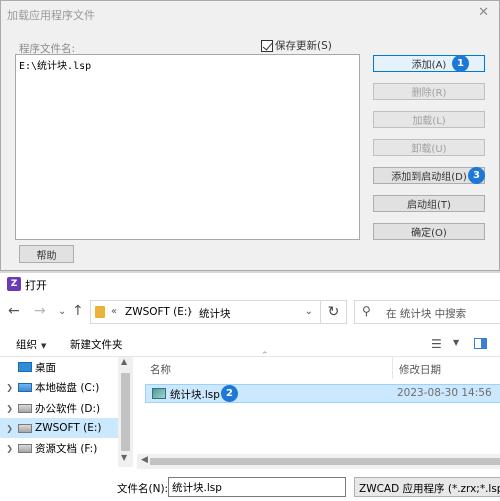 The width and height of the screenshot is (500, 501). I want to click on startup-group-label: 启动组(T), so click(429, 205).